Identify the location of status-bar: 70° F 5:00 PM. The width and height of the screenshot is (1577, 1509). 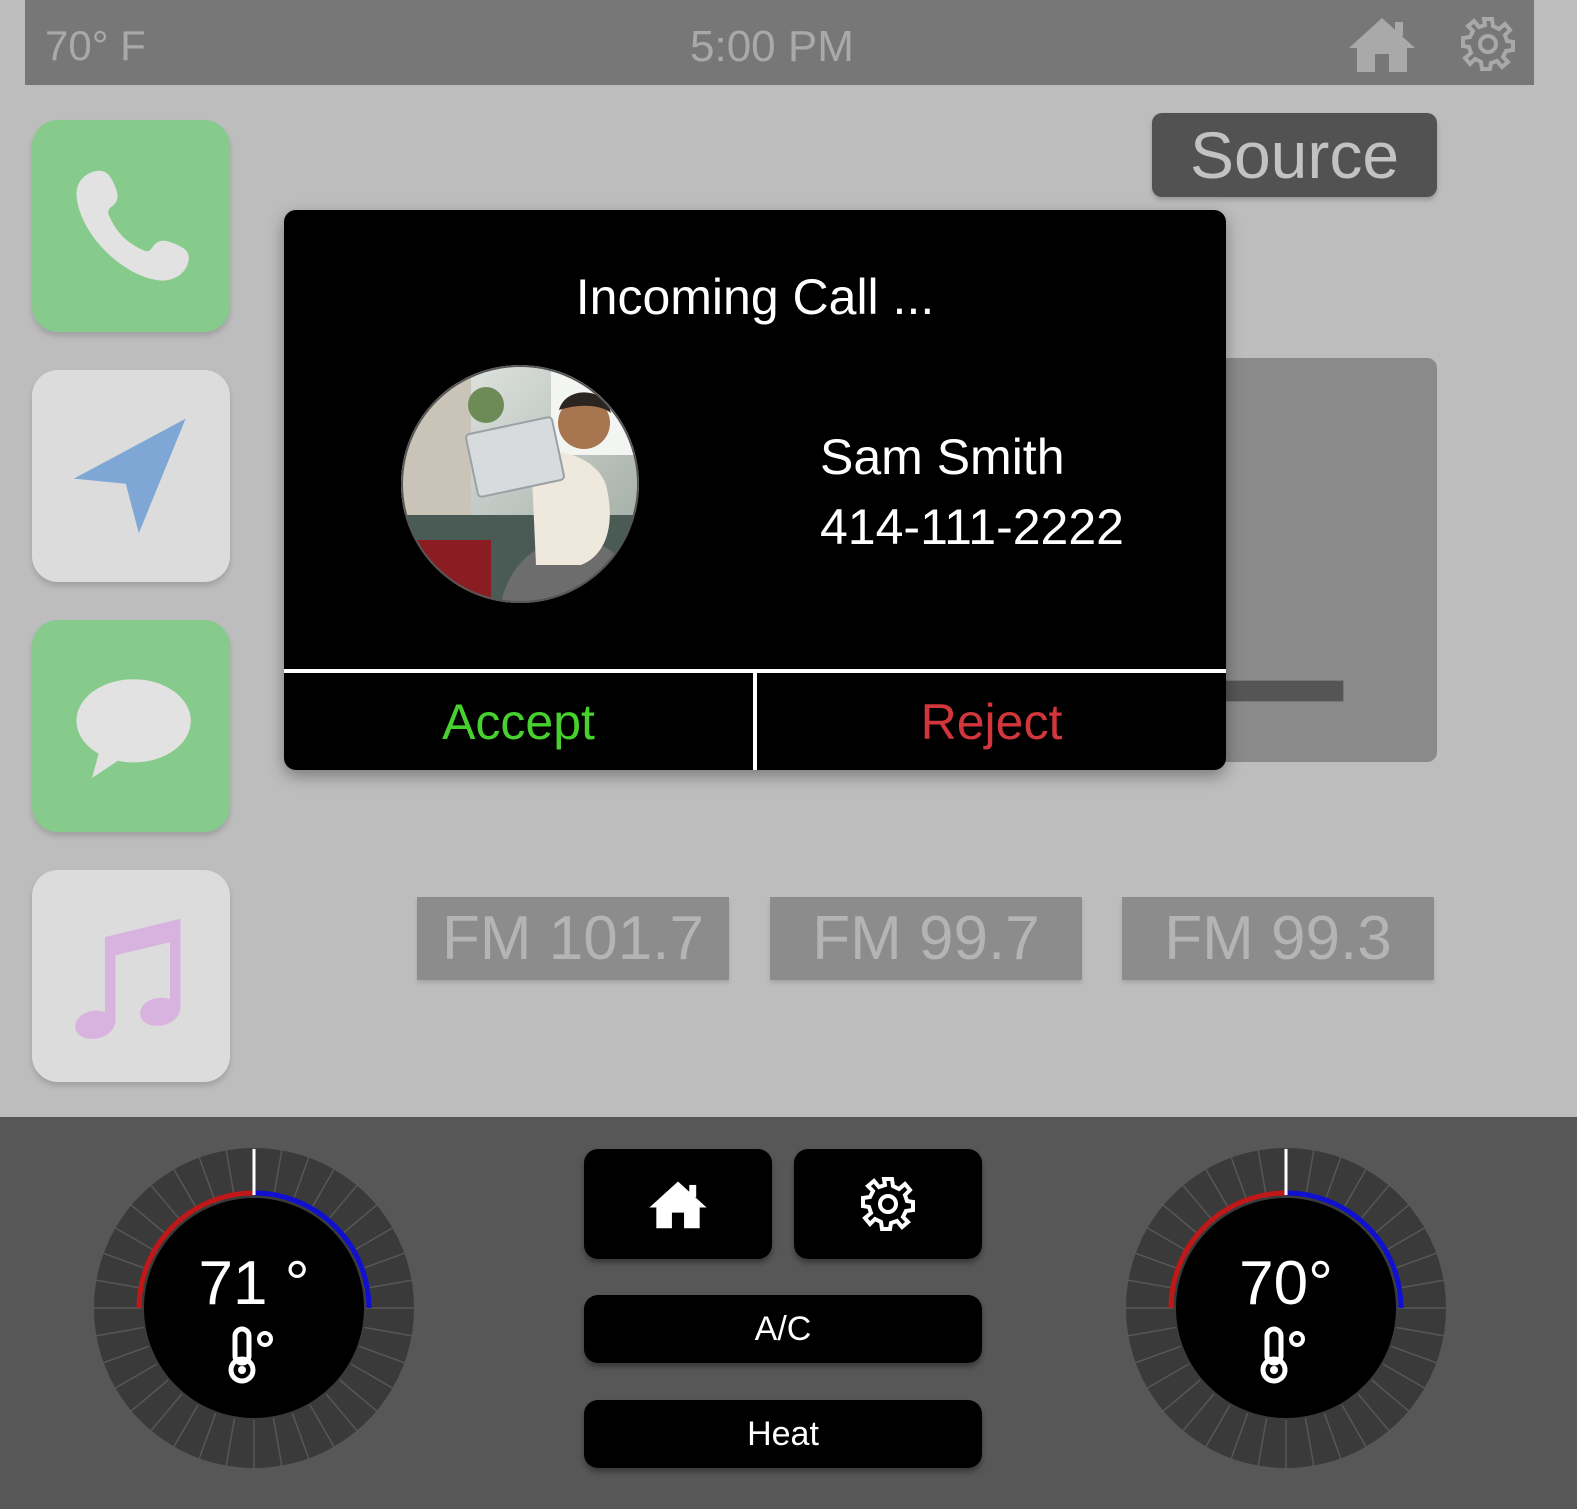
(779, 42).